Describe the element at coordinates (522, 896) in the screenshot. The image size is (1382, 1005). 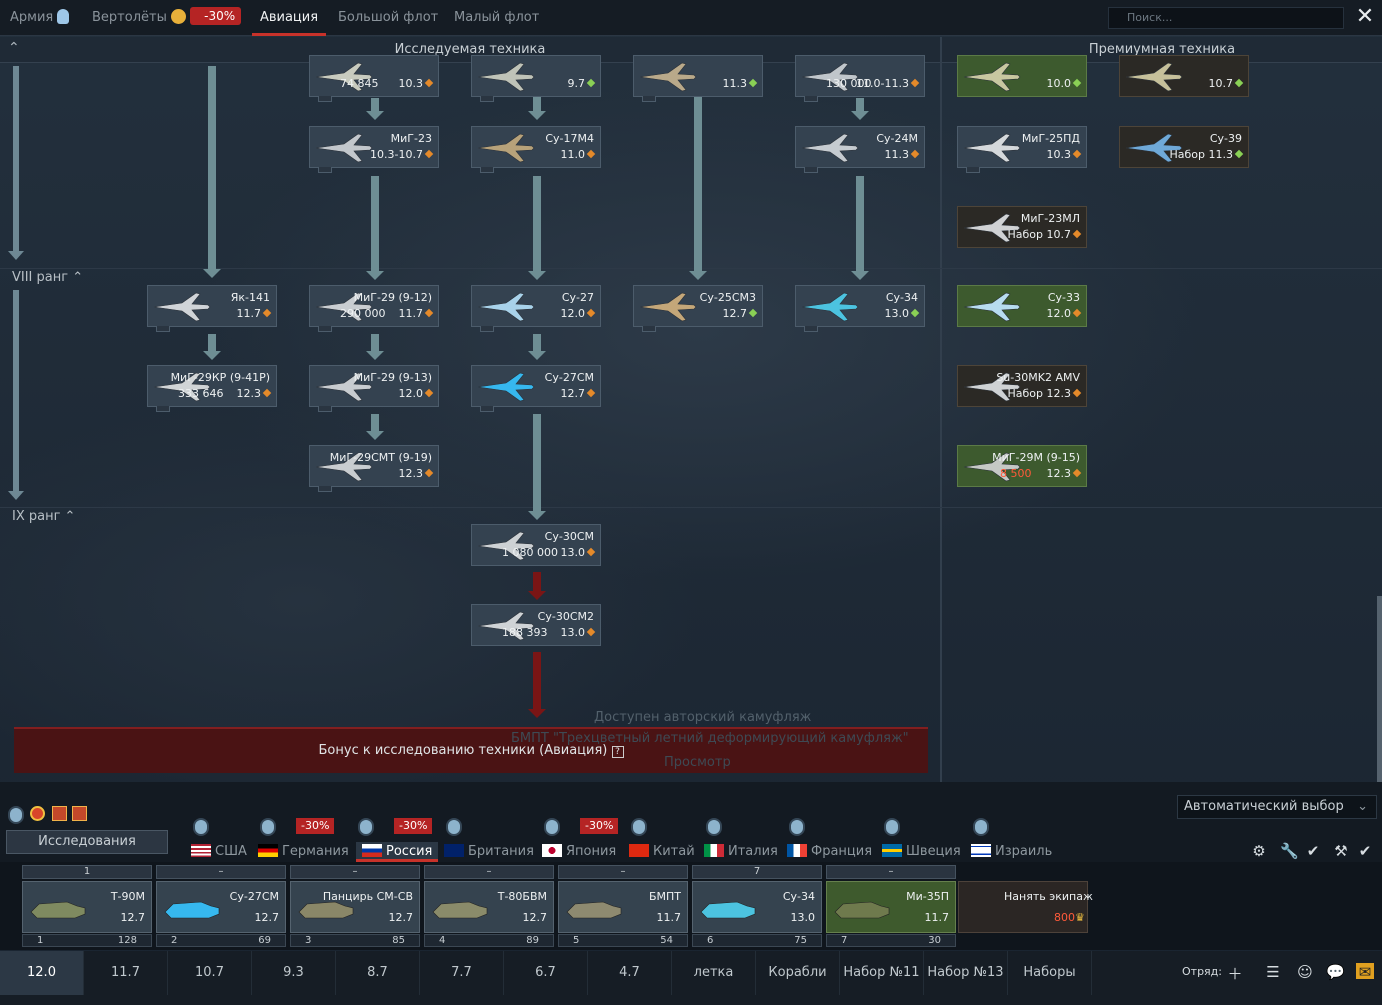
I see `vehicle-name: Т-80БВМ` at that location.